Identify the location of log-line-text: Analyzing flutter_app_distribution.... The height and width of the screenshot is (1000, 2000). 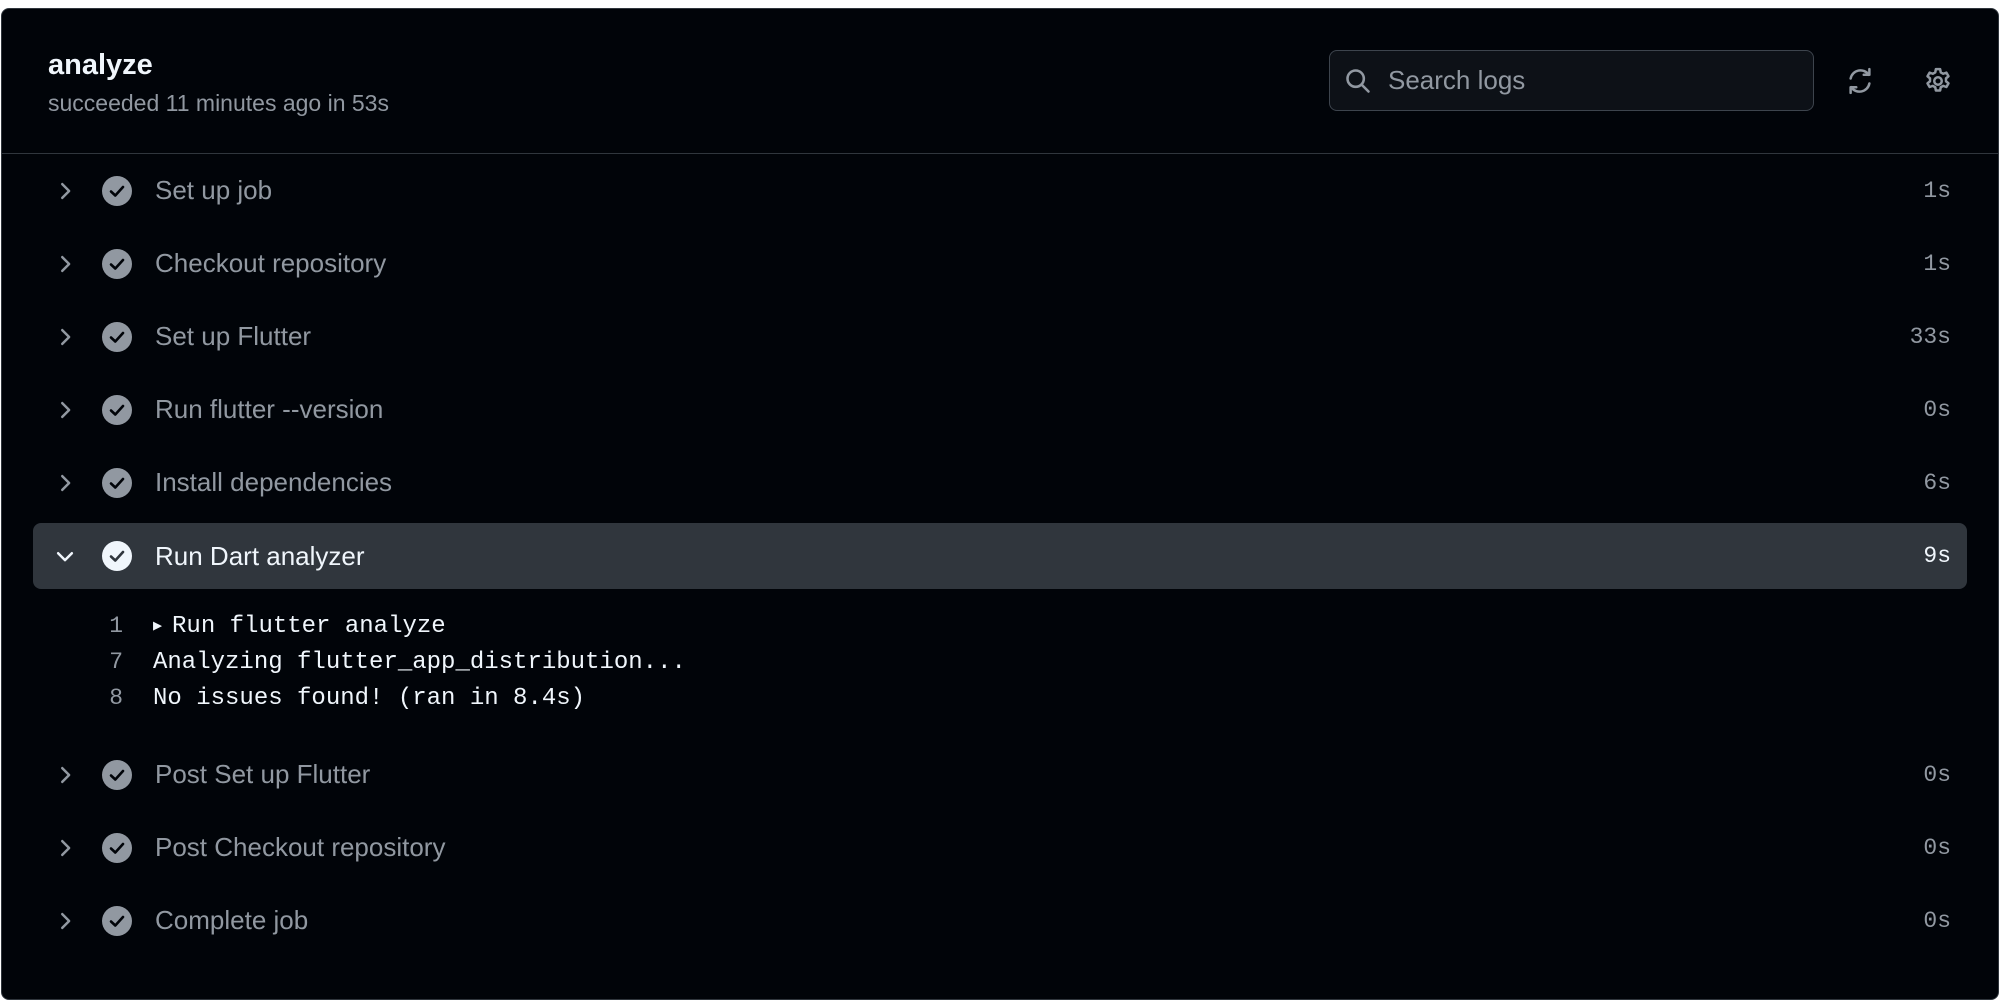
(419, 662).